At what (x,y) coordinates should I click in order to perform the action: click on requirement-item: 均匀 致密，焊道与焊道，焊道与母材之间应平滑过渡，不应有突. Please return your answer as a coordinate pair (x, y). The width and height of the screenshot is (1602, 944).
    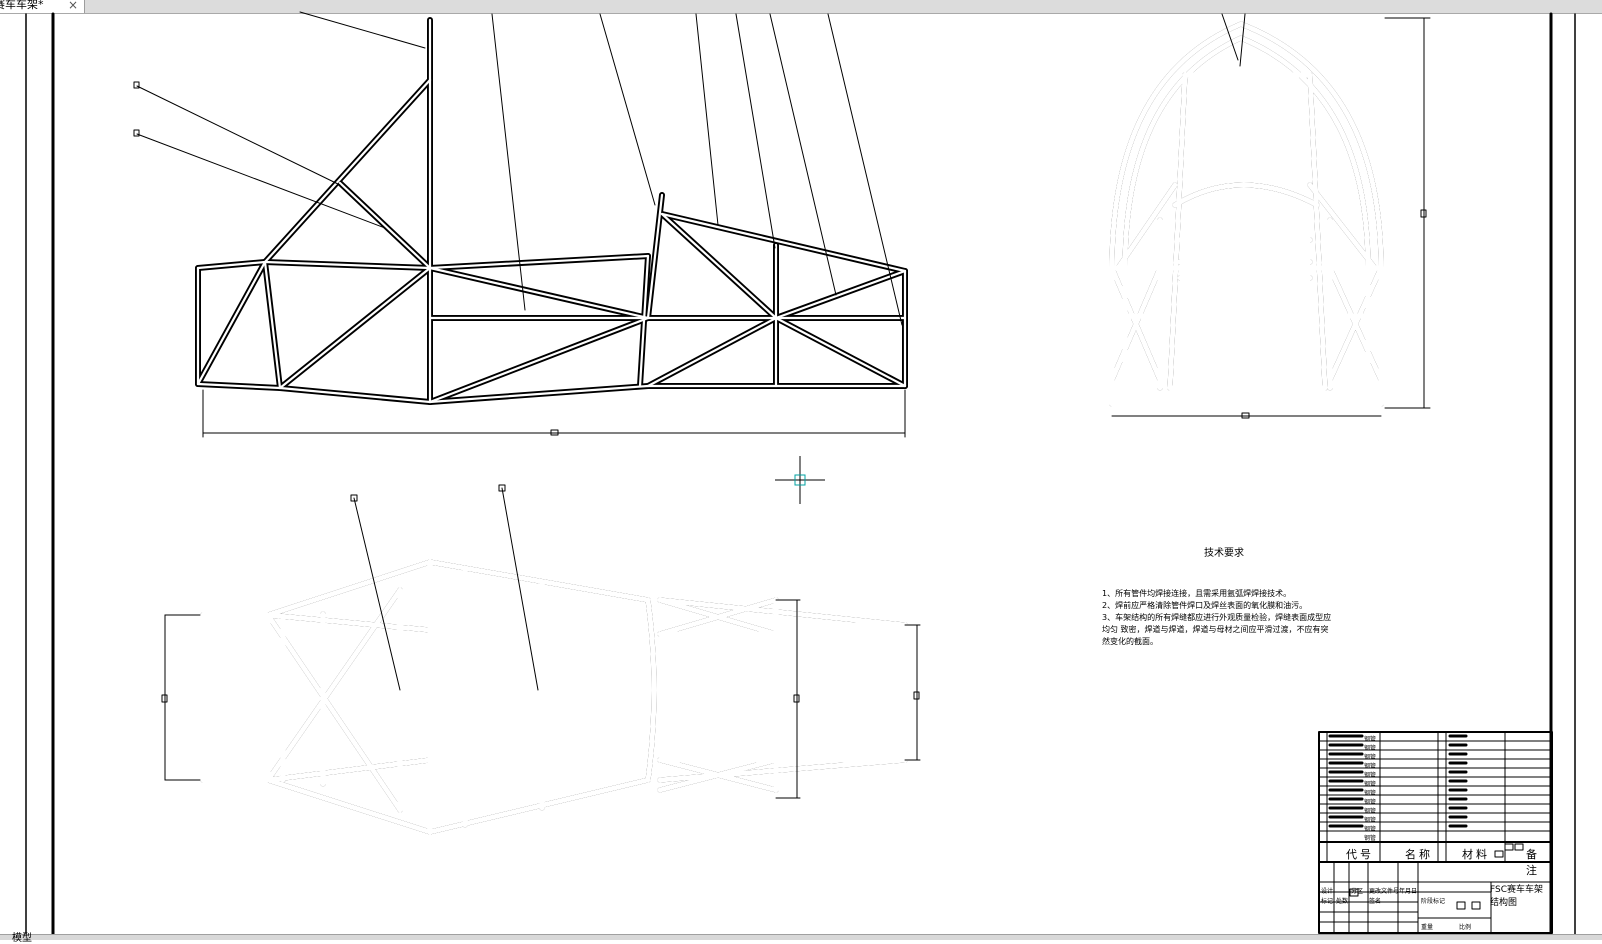
    Looking at the image, I should click on (1215, 629).